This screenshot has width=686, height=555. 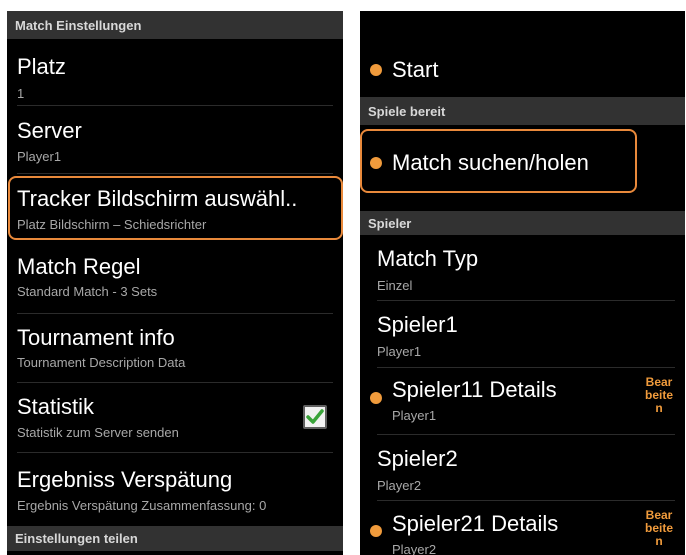 What do you see at coordinates (21, 93) in the screenshot?
I see `setting-value: 1` at bounding box center [21, 93].